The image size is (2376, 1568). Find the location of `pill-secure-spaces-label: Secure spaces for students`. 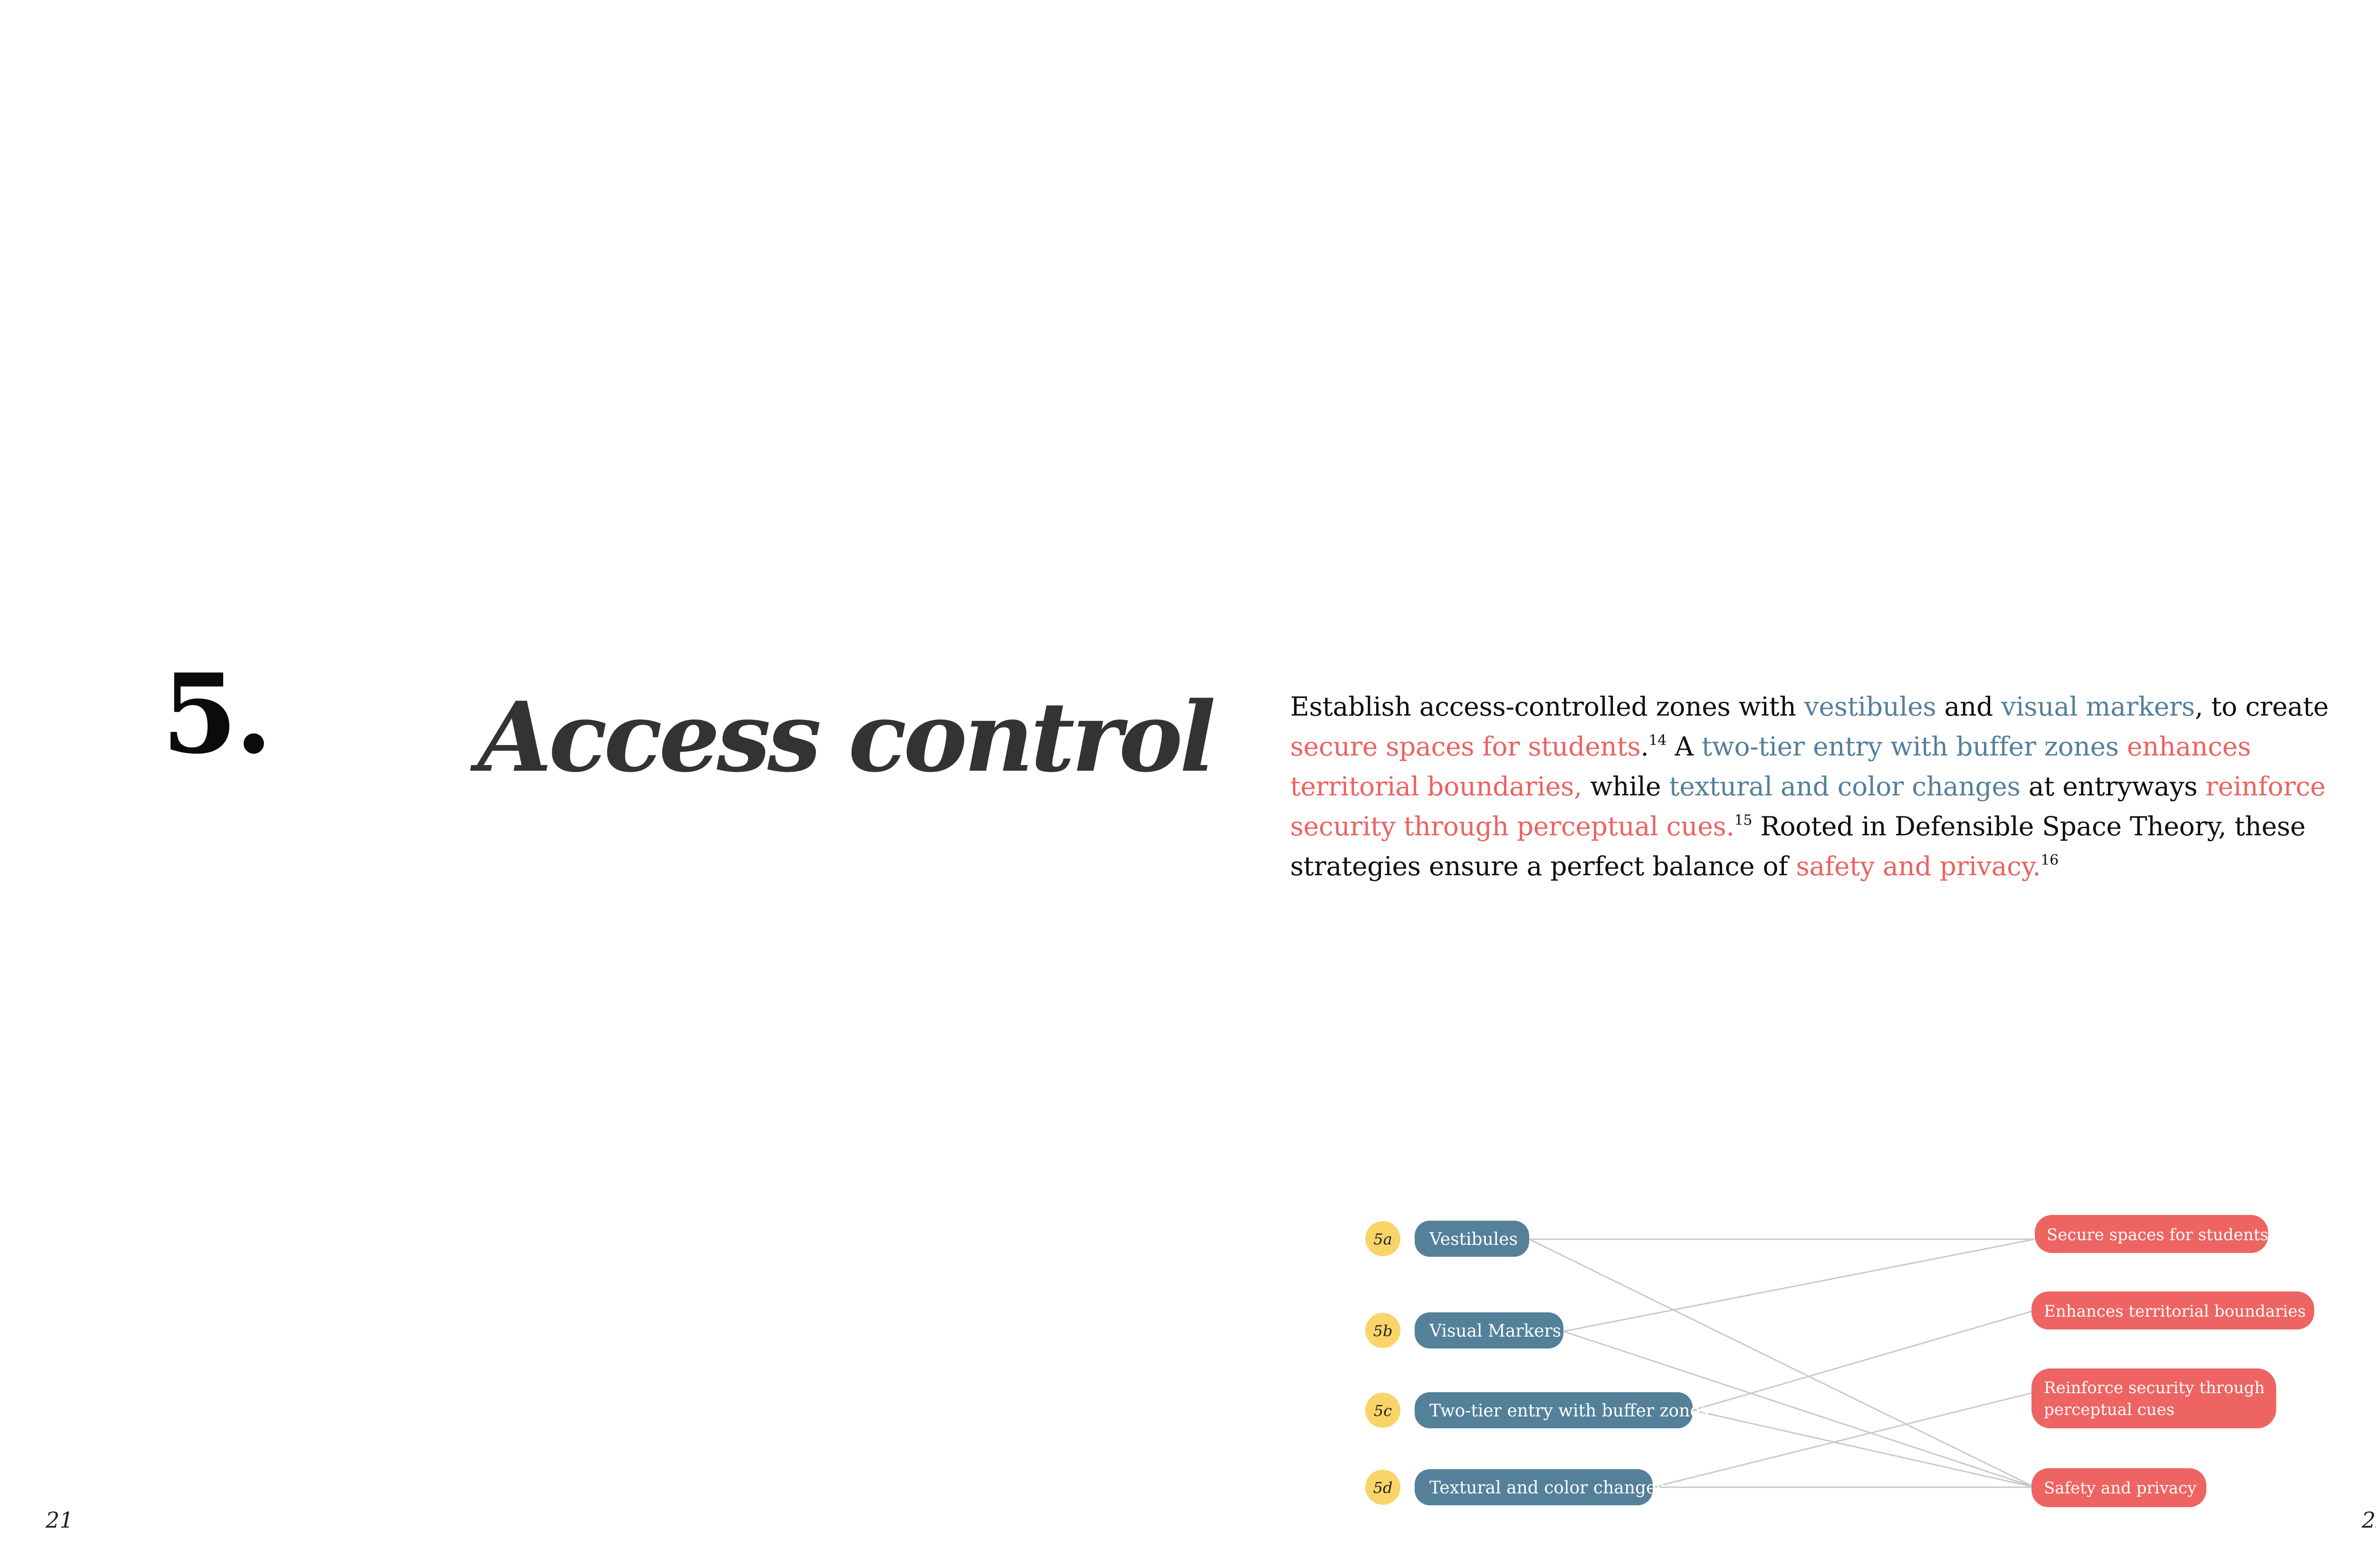

pill-secure-spaces-label: Secure spaces for students is located at coordinates (2157, 1234).